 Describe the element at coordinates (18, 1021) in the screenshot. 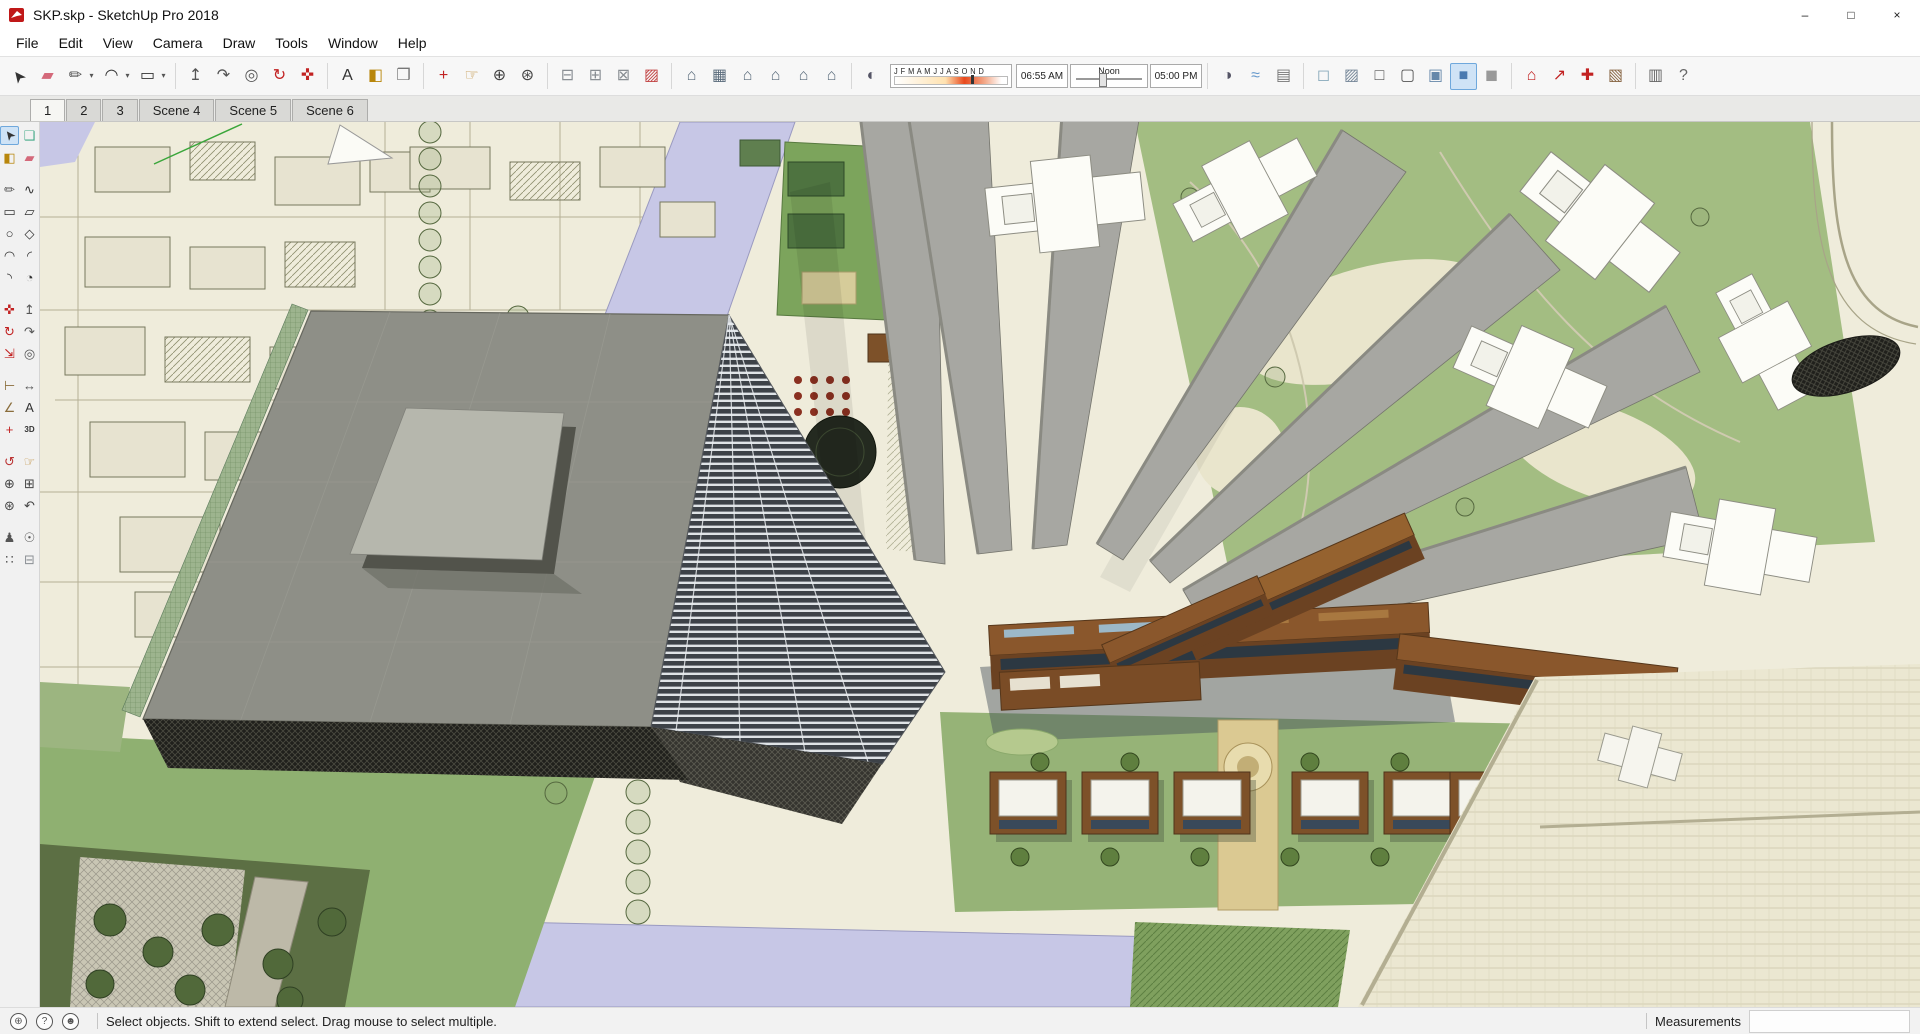

I see `geolocation-icon: ⊕` at that location.